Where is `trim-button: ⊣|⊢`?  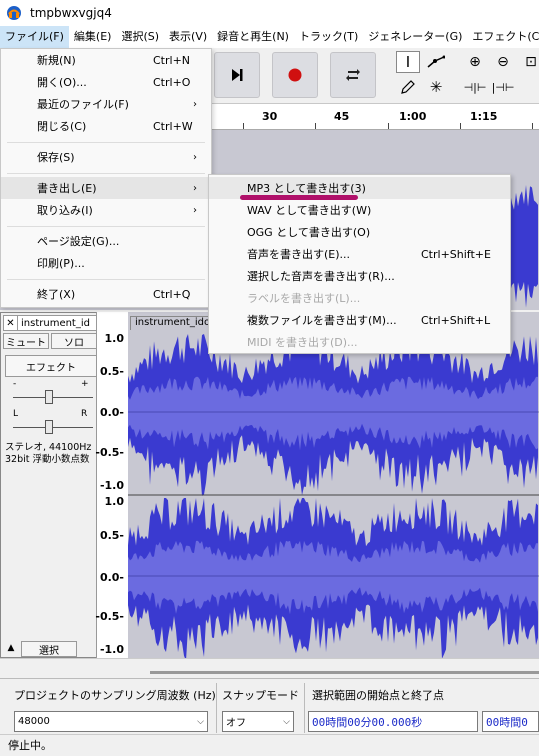 trim-button: ⊣|⊢ is located at coordinates (475, 87).